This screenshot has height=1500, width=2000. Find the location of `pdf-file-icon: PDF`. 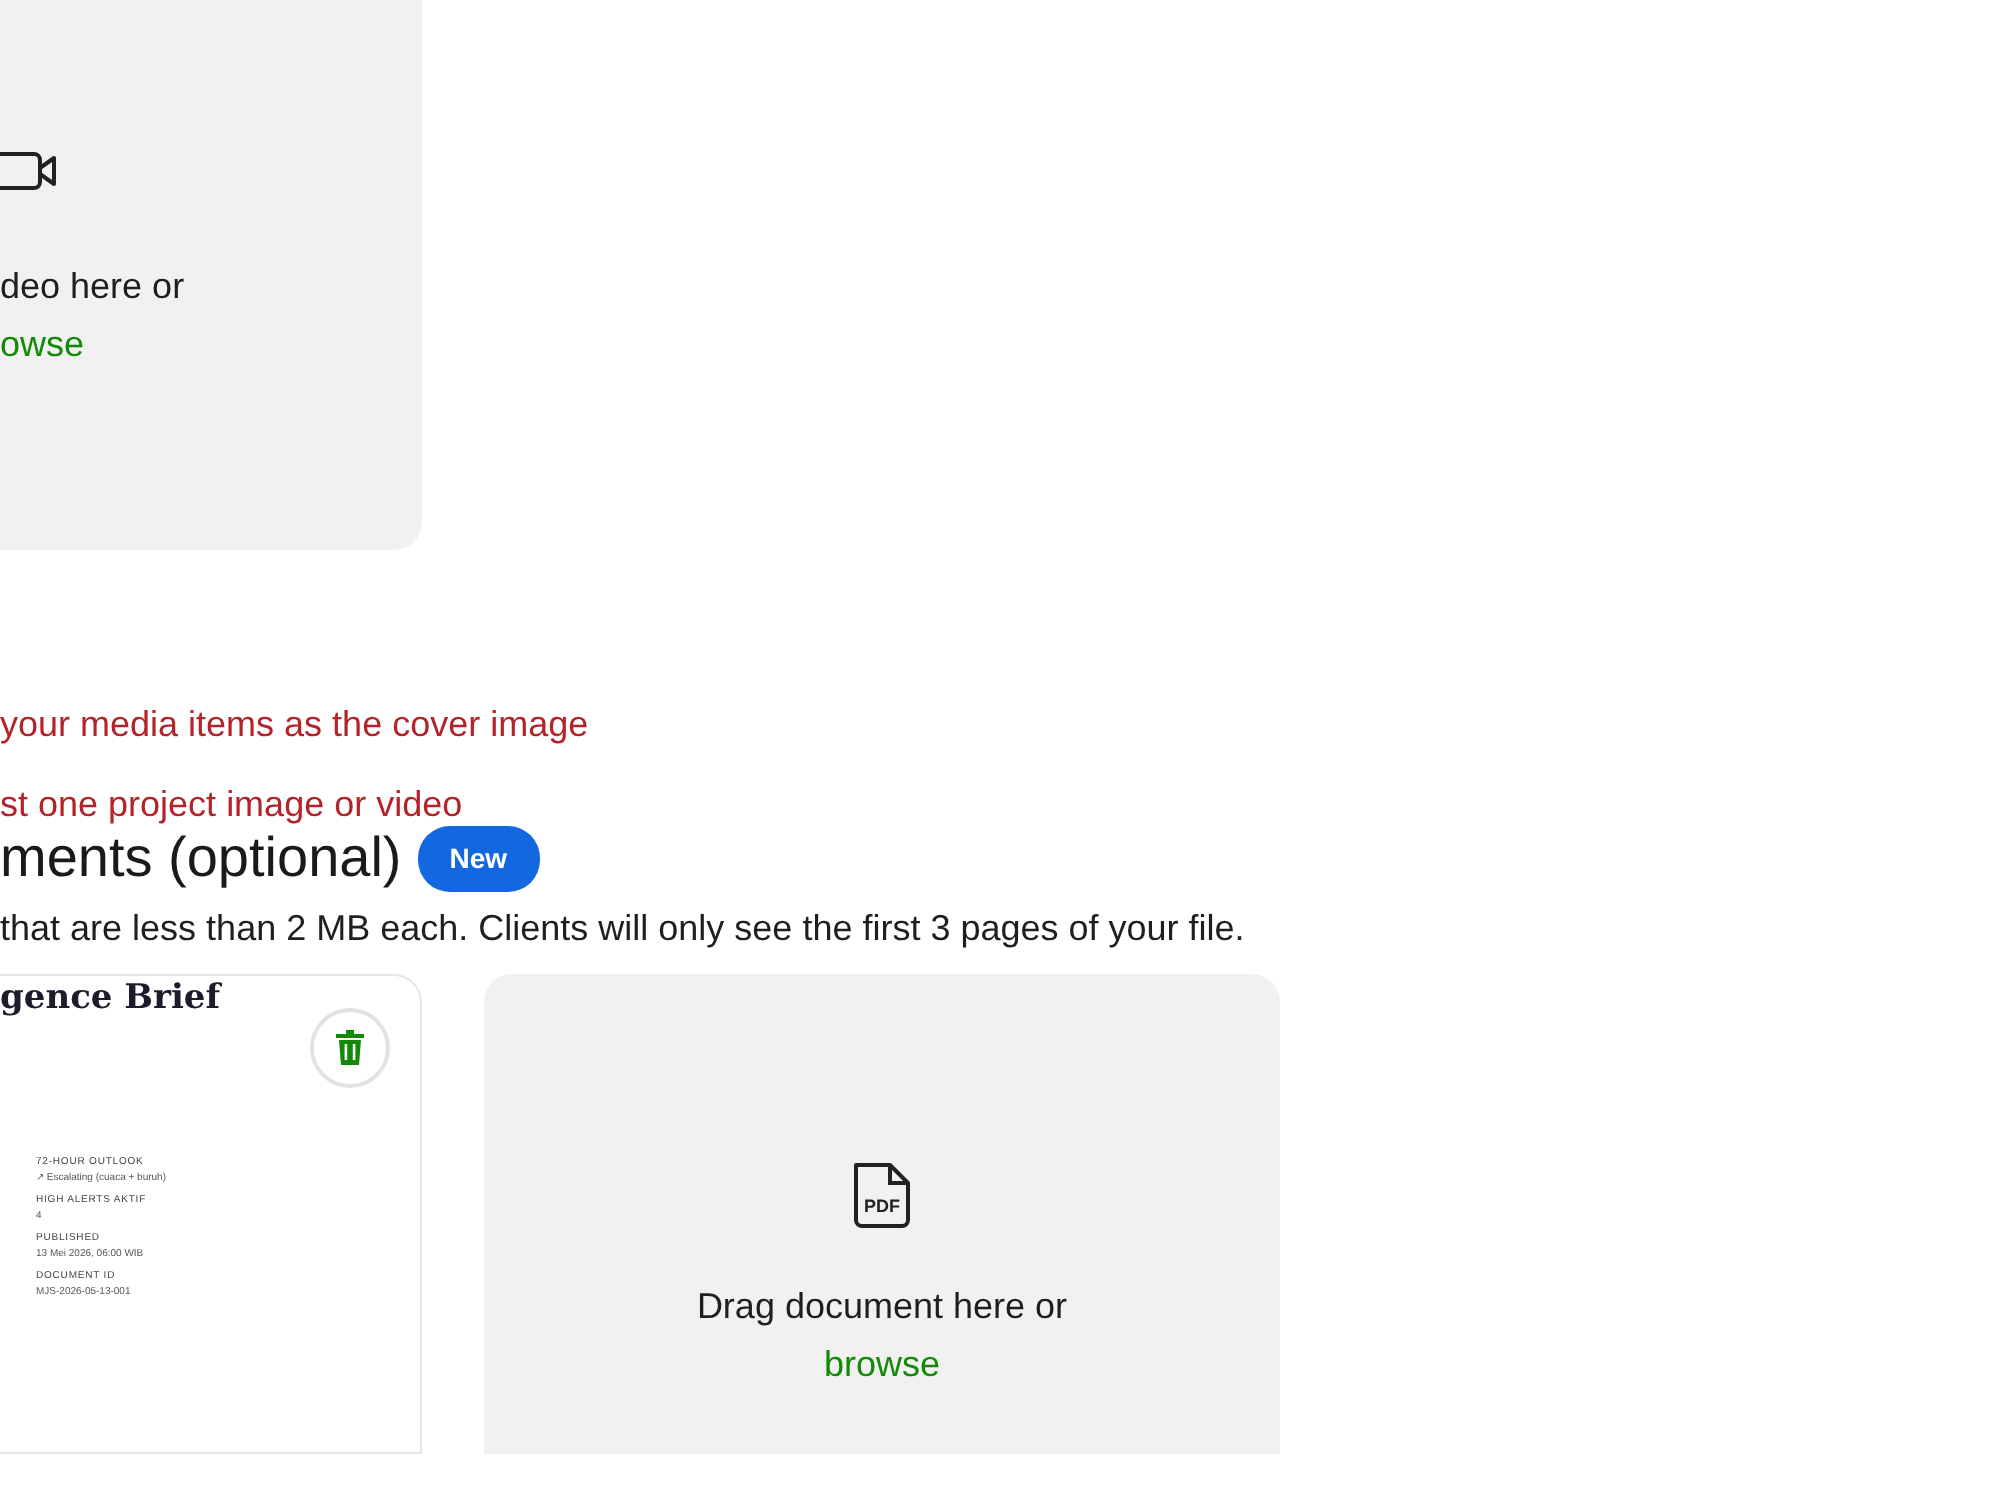

pdf-file-icon: PDF is located at coordinates (882, 1196).